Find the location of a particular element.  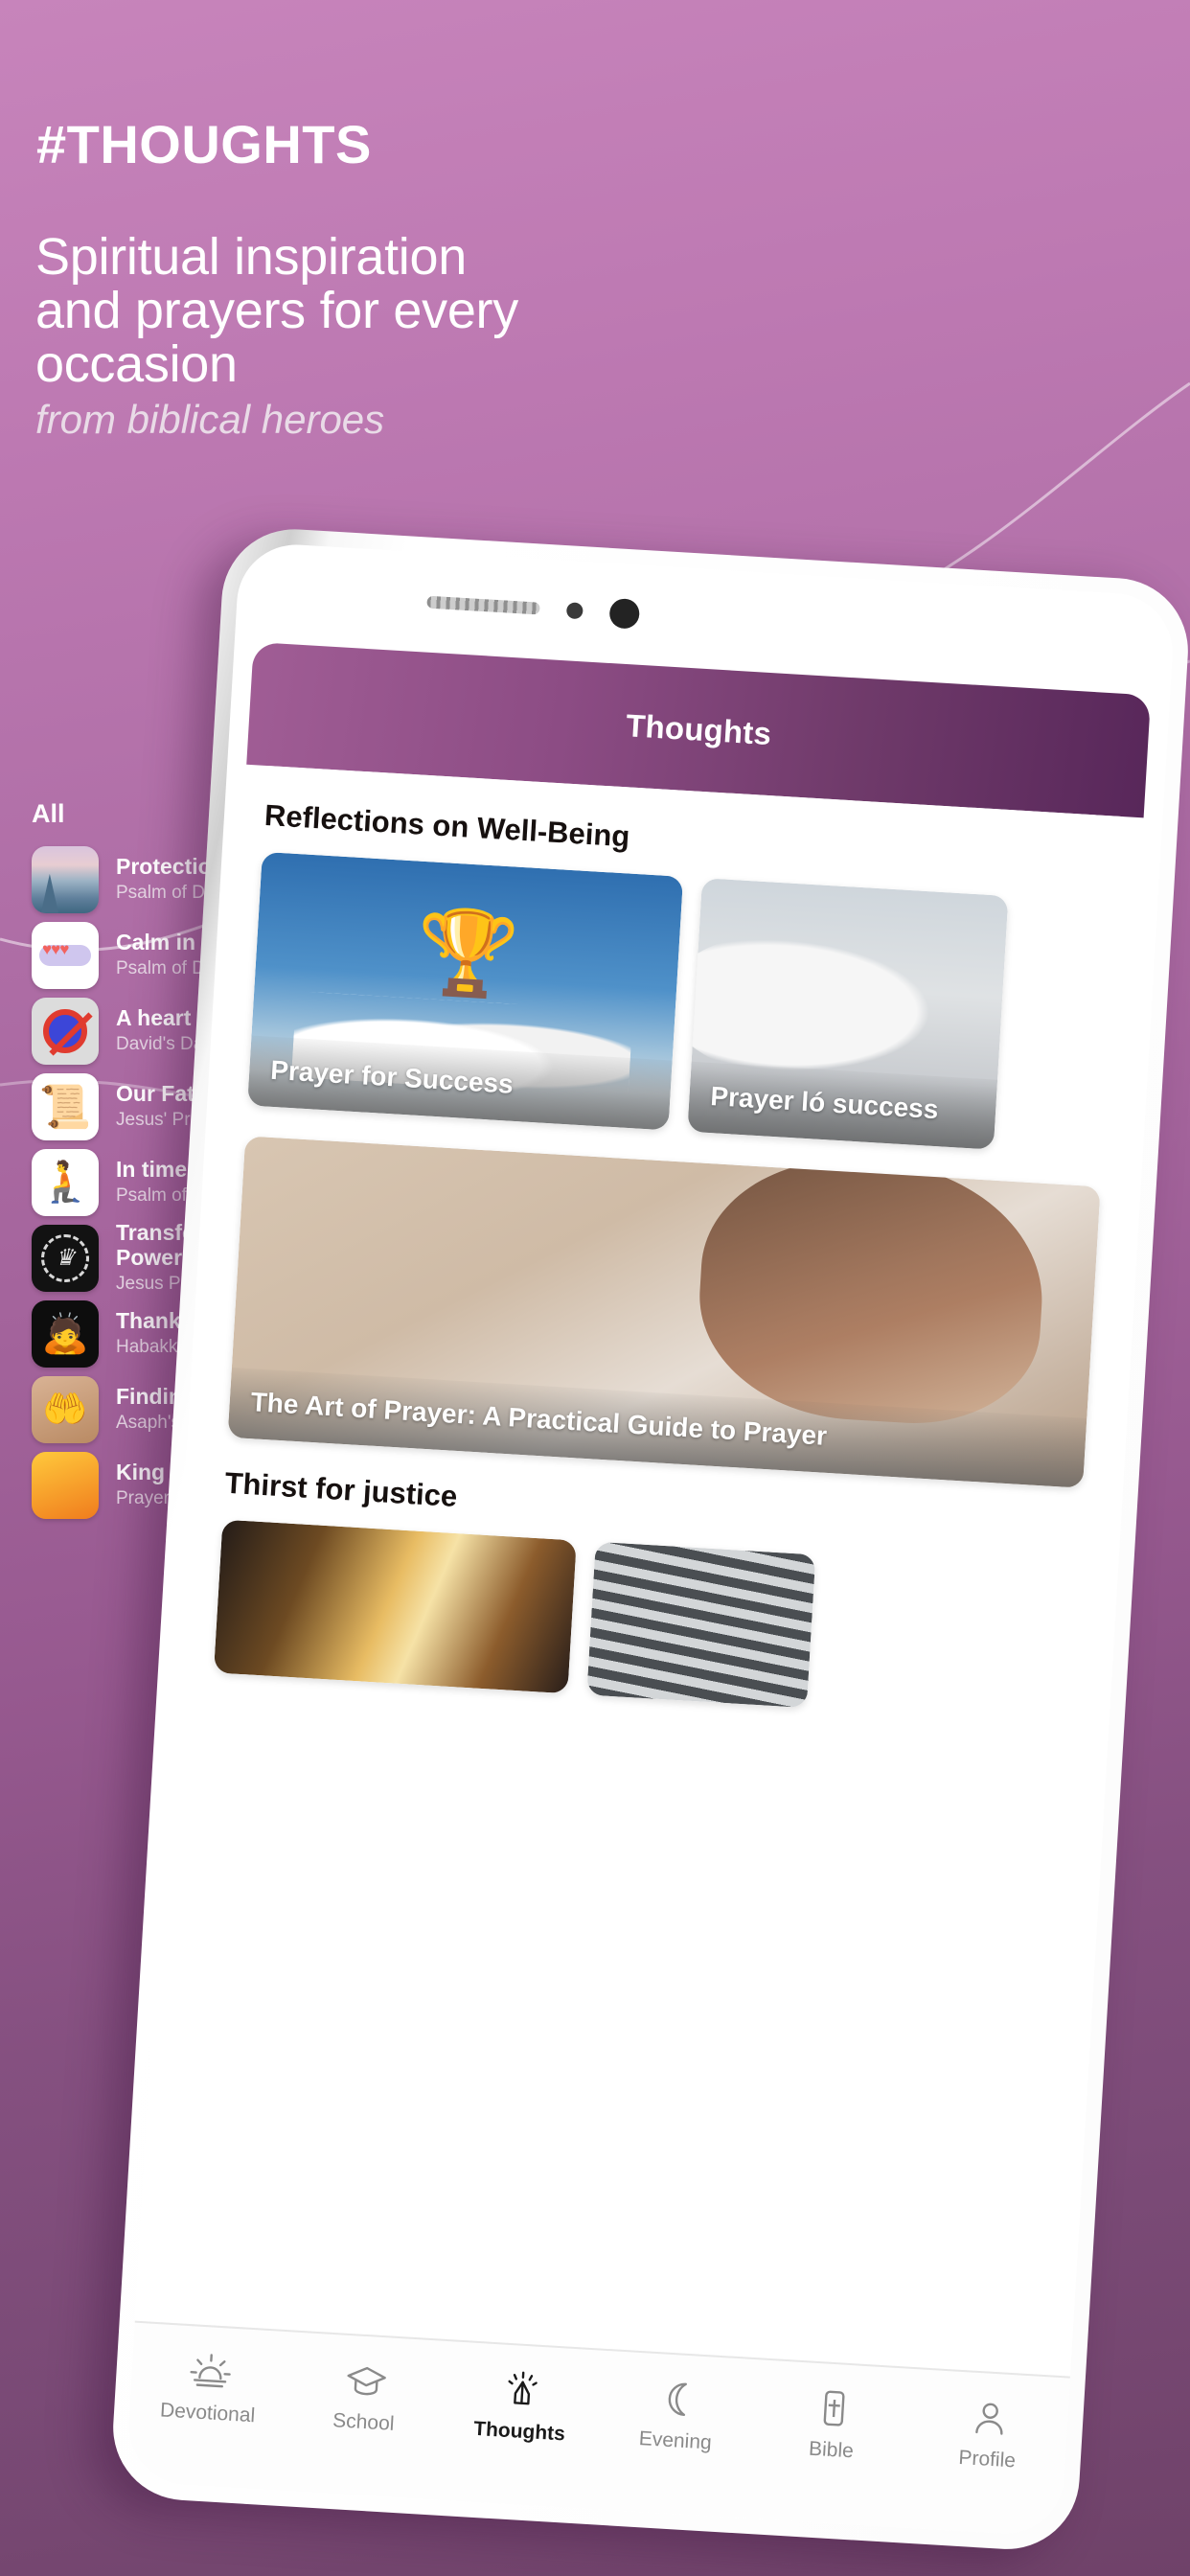

tab-label: School is located at coordinates (364, 2422).